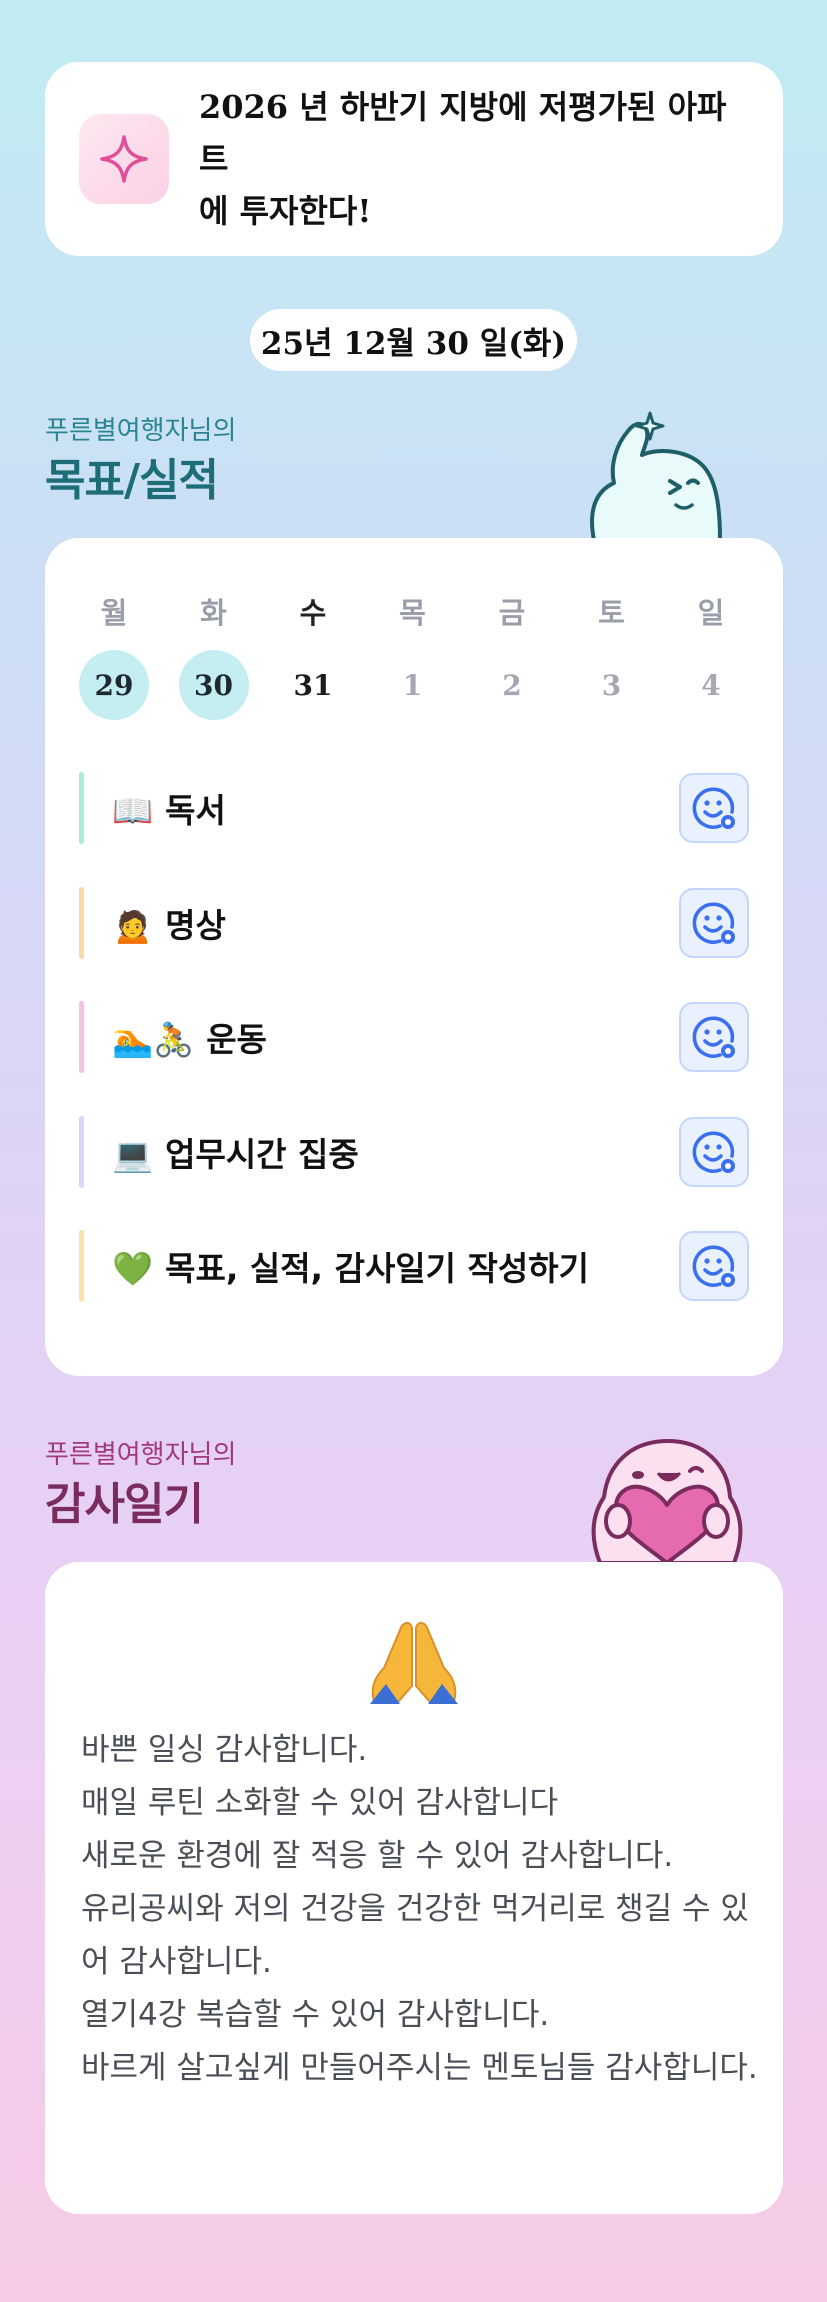  I want to click on weekday-label: 토, so click(611, 613).